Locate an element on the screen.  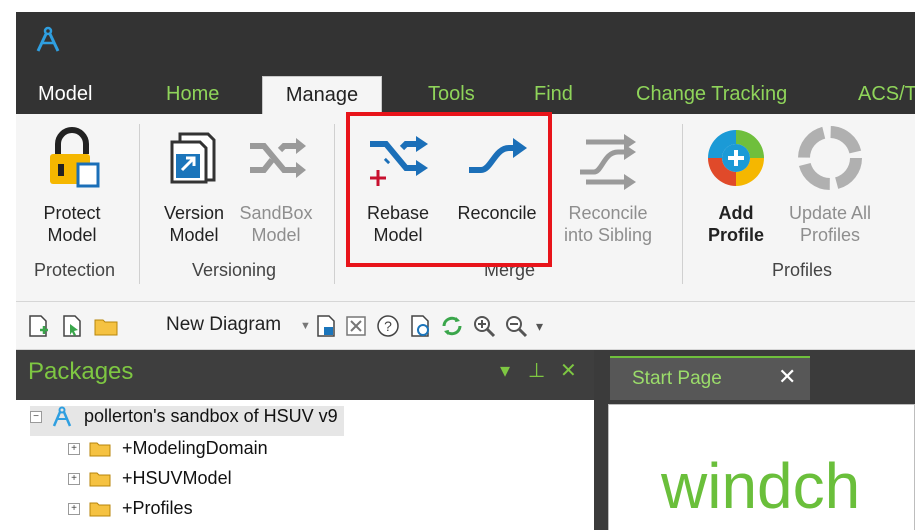
tab-find: Find is located at coordinates (553, 95).